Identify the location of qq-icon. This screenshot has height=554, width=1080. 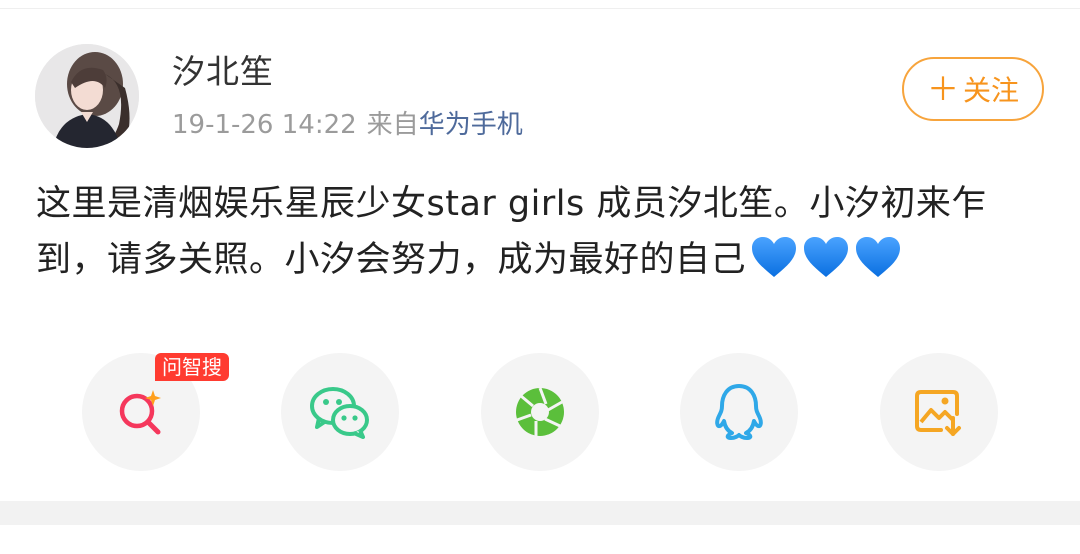
(739, 412).